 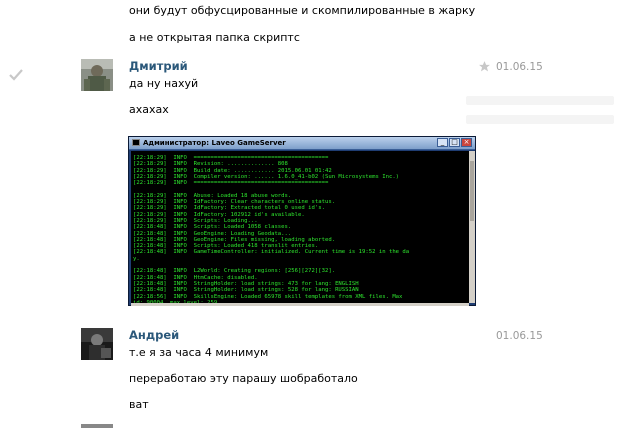 What do you see at coordinates (149, 109) in the screenshot?
I see `comment-text: ахахах` at bounding box center [149, 109].